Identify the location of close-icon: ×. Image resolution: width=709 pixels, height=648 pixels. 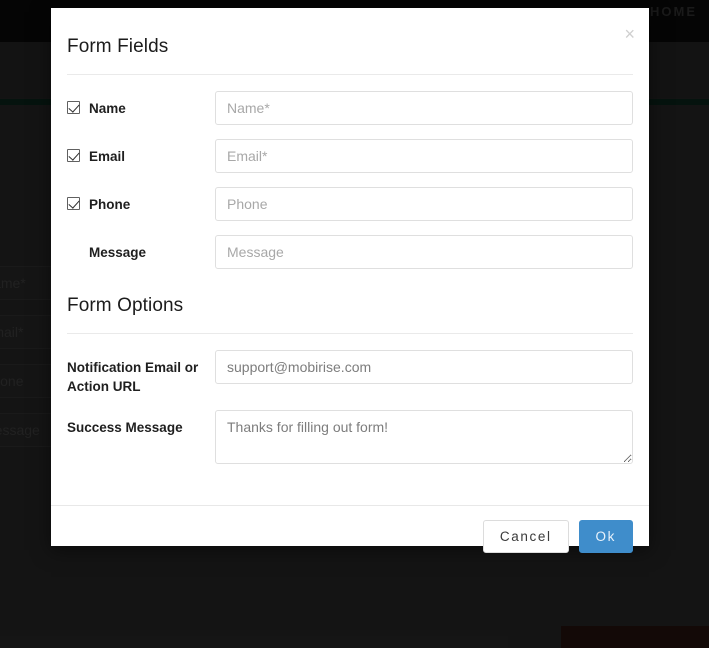
(629, 34).